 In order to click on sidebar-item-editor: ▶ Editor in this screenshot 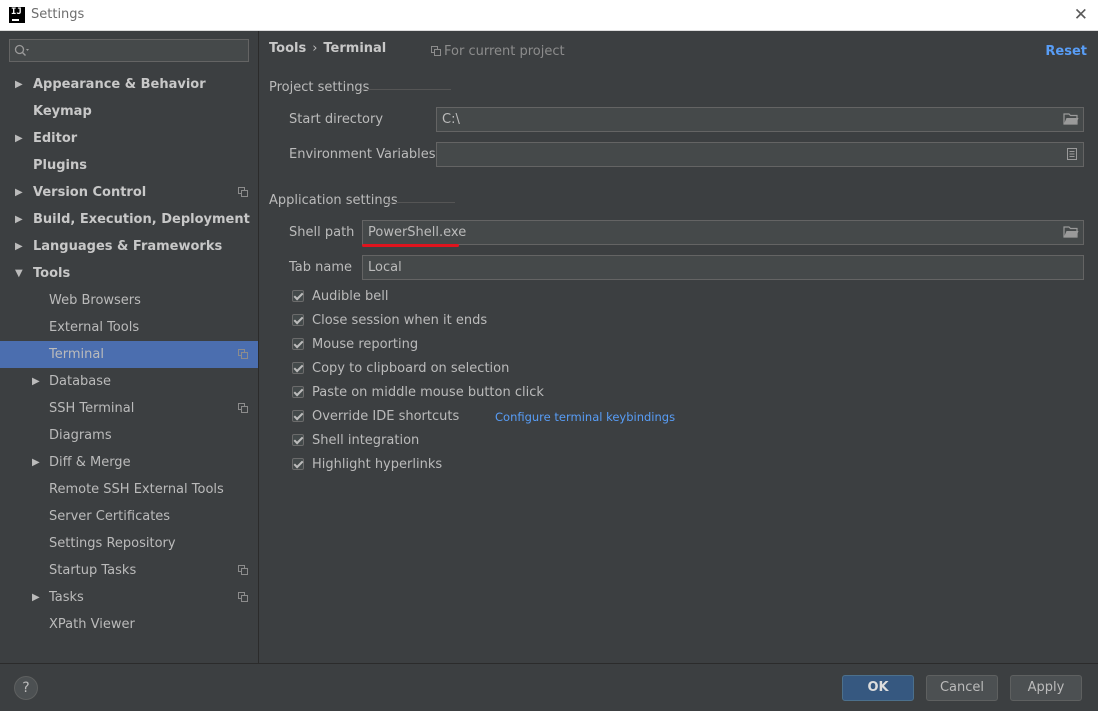, I will do `click(129, 138)`.